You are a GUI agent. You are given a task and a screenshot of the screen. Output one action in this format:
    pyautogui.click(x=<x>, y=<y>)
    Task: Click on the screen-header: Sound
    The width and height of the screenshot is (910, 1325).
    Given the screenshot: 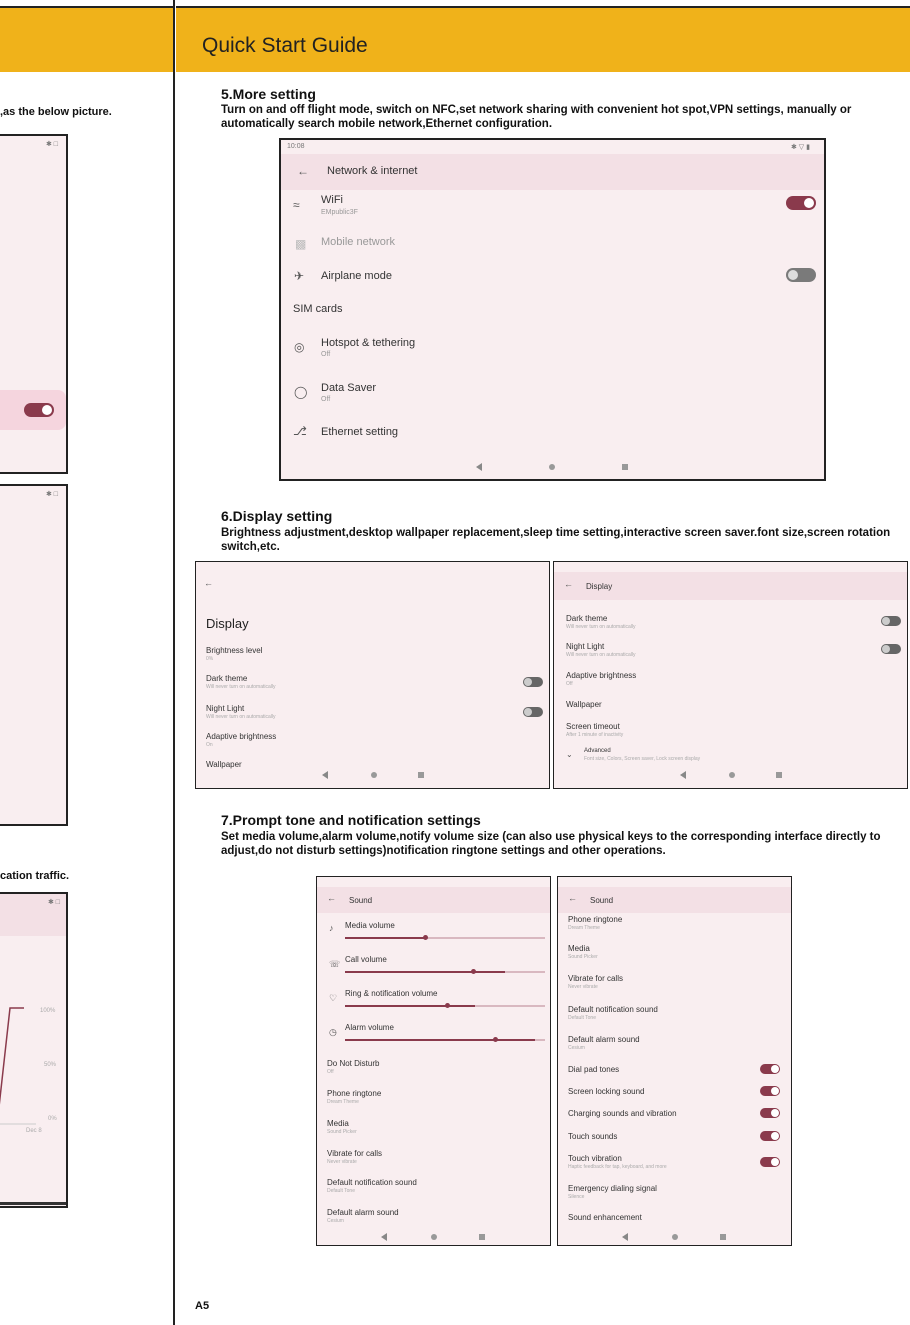 What is the action you would take?
    pyautogui.click(x=361, y=900)
    